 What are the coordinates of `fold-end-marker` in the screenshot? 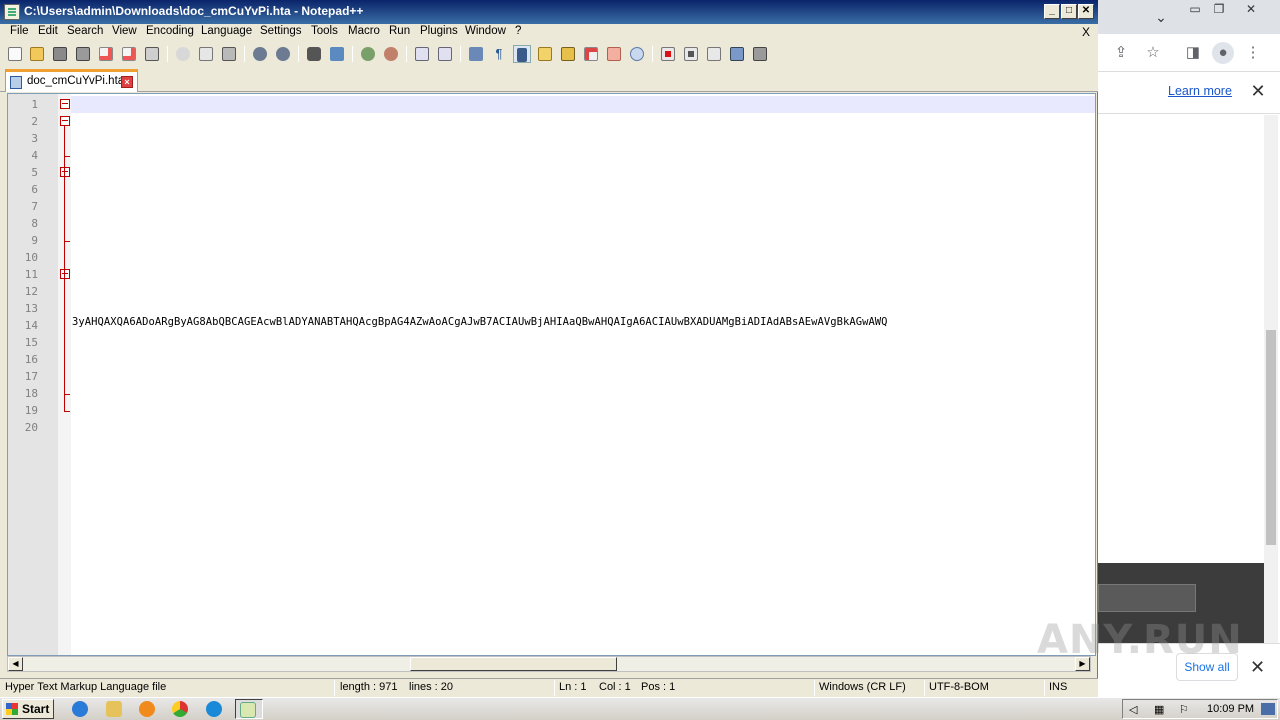 It's located at (67, 411).